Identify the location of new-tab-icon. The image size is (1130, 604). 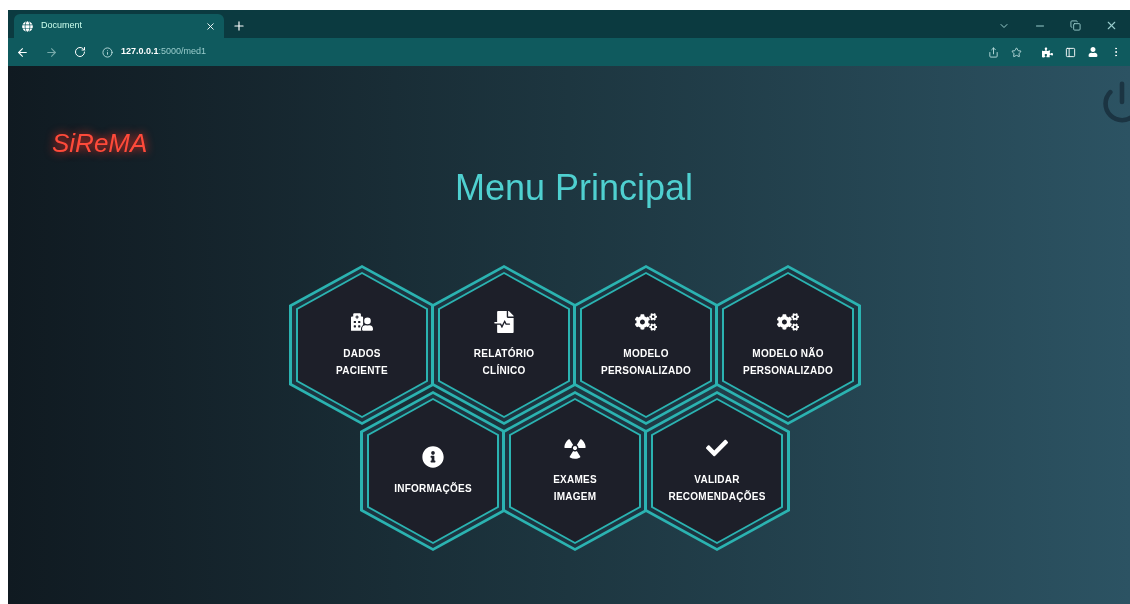
(239, 26).